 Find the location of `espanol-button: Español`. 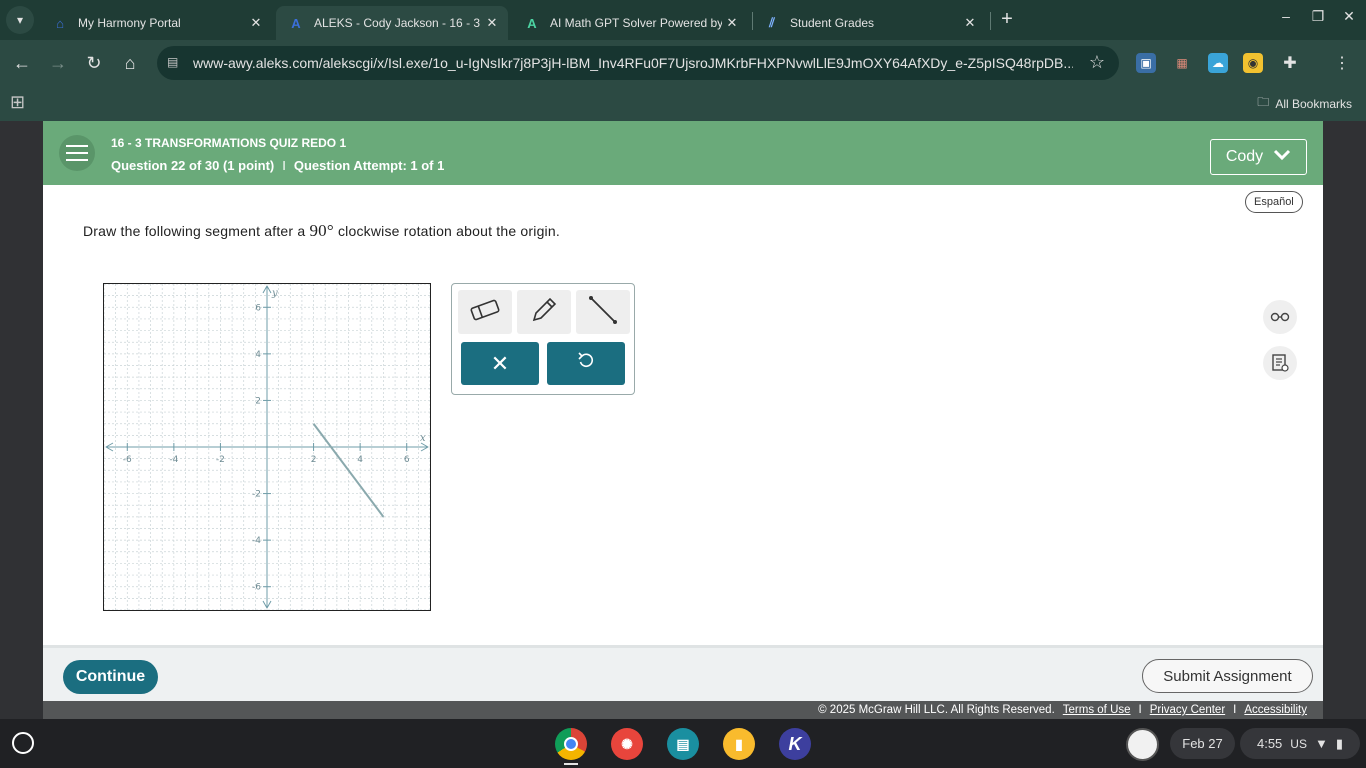

espanol-button: Español is located at coordinates (1274, 202).